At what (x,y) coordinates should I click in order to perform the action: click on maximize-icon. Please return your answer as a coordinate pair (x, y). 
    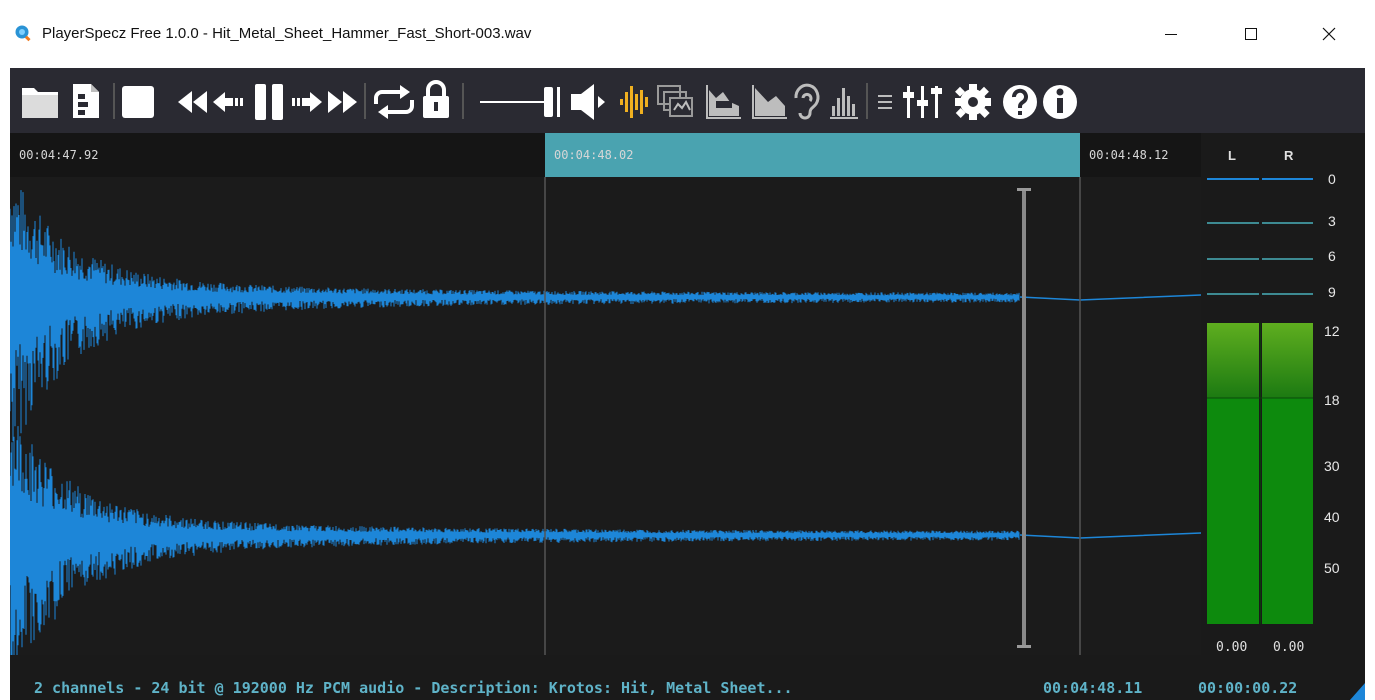
    Looking at the image, I should click on (1251, 34).